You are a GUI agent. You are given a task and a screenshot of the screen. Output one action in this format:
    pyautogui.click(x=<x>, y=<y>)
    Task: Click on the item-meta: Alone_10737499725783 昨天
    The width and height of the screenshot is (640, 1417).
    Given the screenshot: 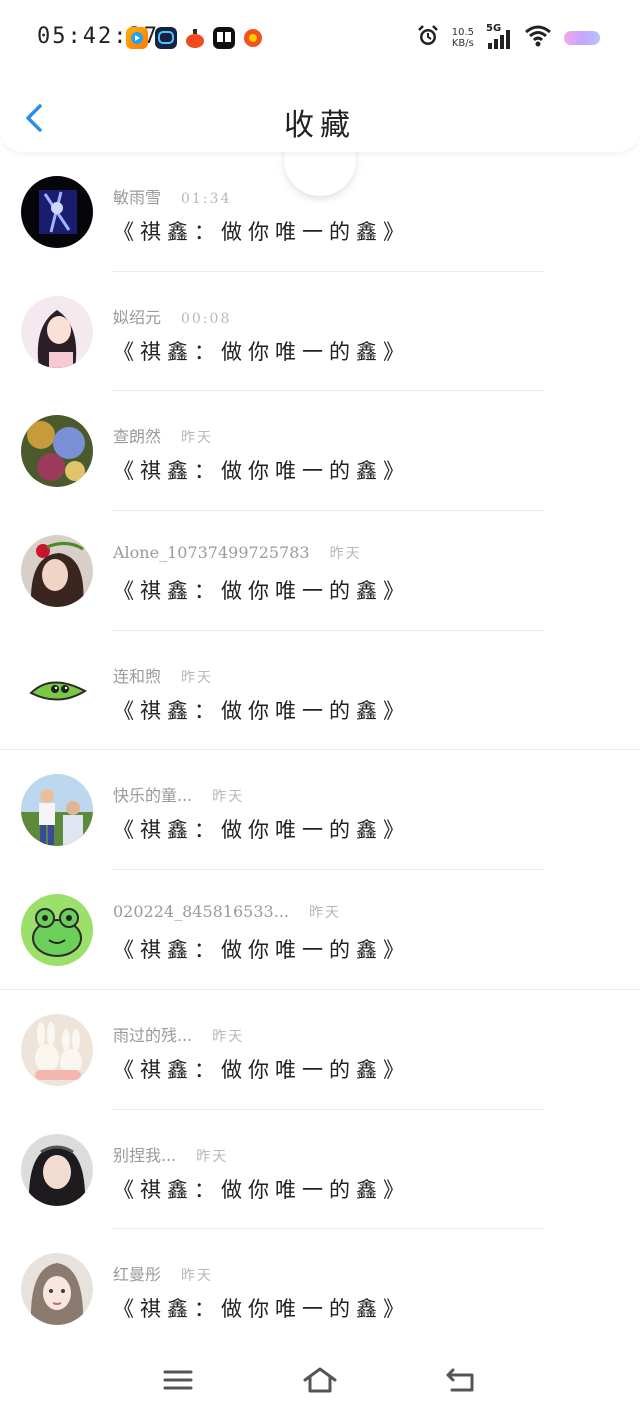 What is the action you would take?
    pyautogui.click(x=237, y=553)
    